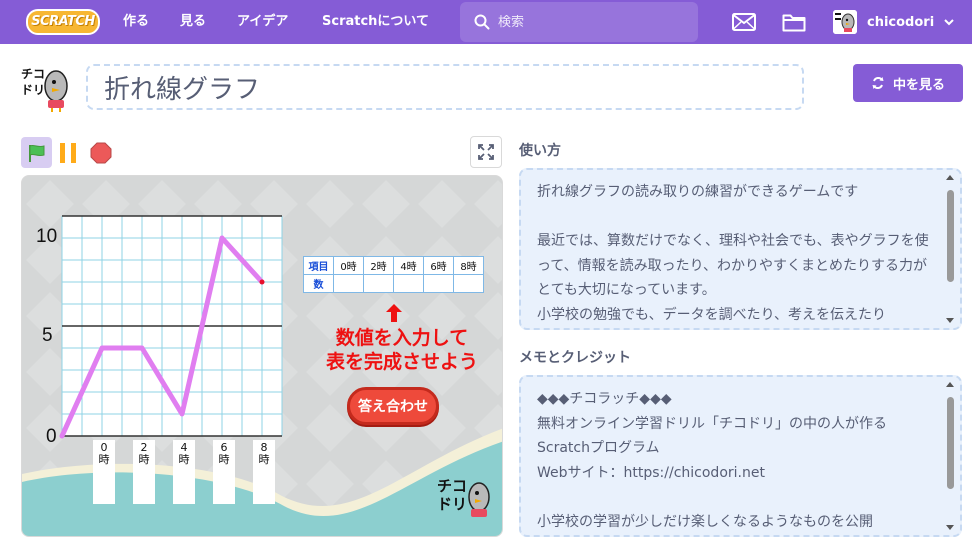 The image size is (972, 547). What do you see at coordinates (348, 265) in the screenshot?
I see `table-col-0: 0時` at bounding box center [348, 265].